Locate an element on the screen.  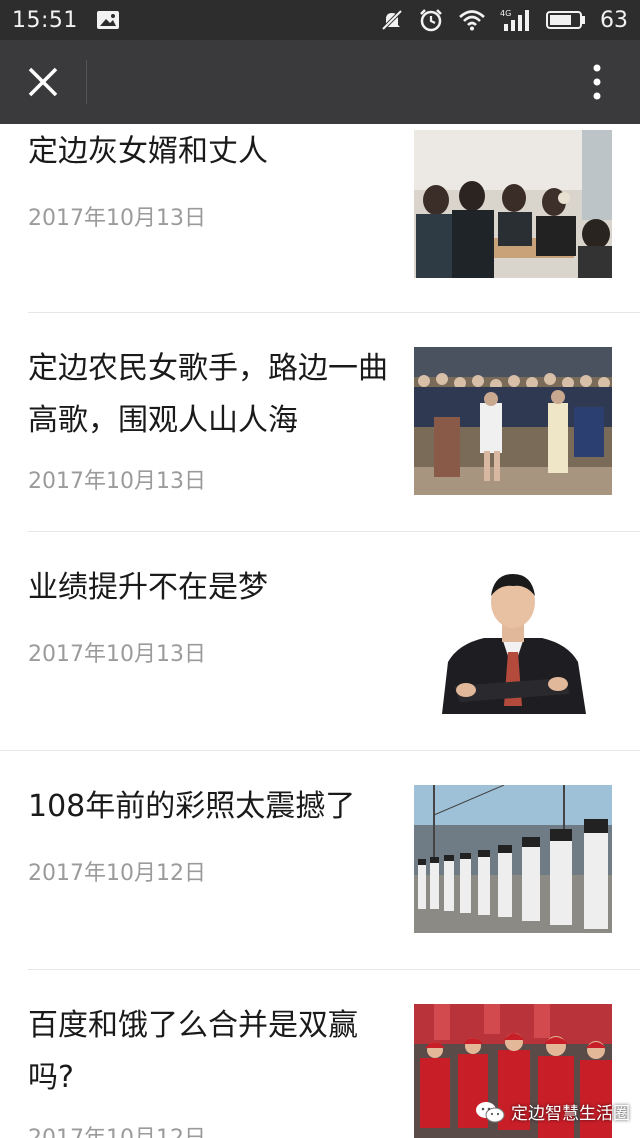
article-title: 108年前的彩照太震撼了 is located at coordinates (192, 806).